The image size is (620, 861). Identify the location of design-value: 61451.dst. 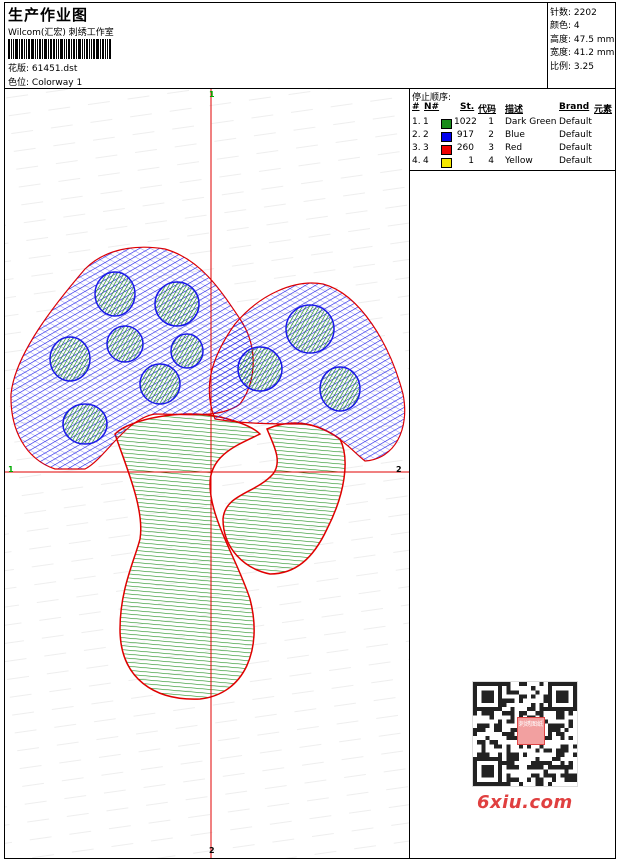
(54, 69).